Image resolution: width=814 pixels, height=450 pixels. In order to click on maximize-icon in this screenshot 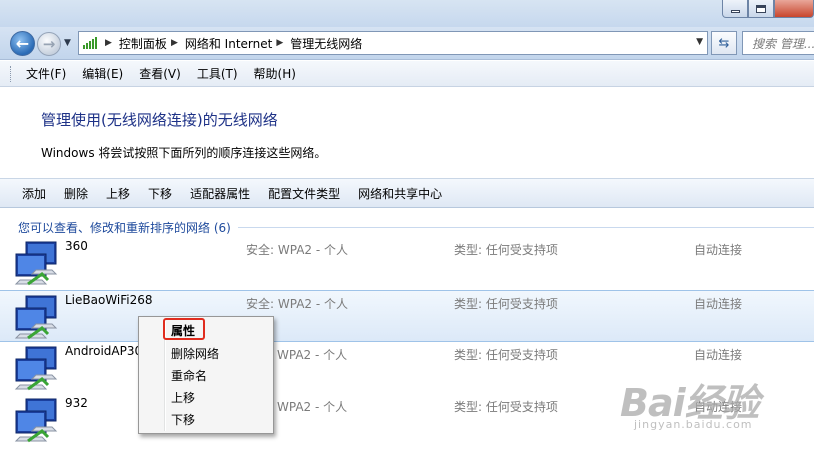, I will do `click(761, 8)`.